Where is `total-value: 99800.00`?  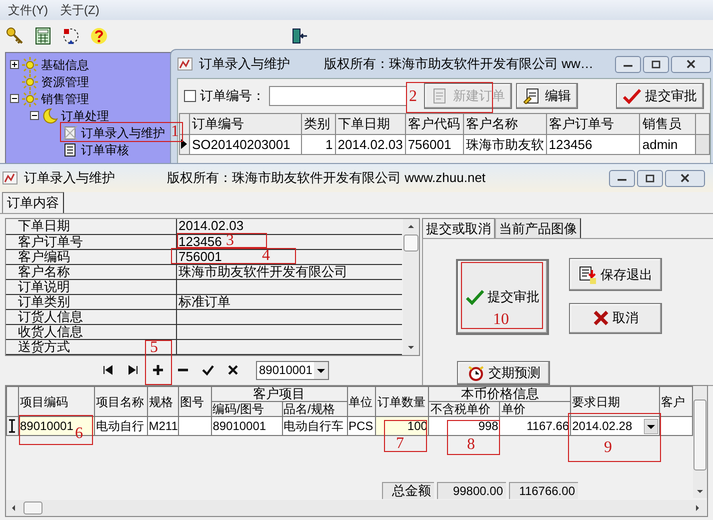
total-value: 99800.00 is located at coordinates (471, 490).